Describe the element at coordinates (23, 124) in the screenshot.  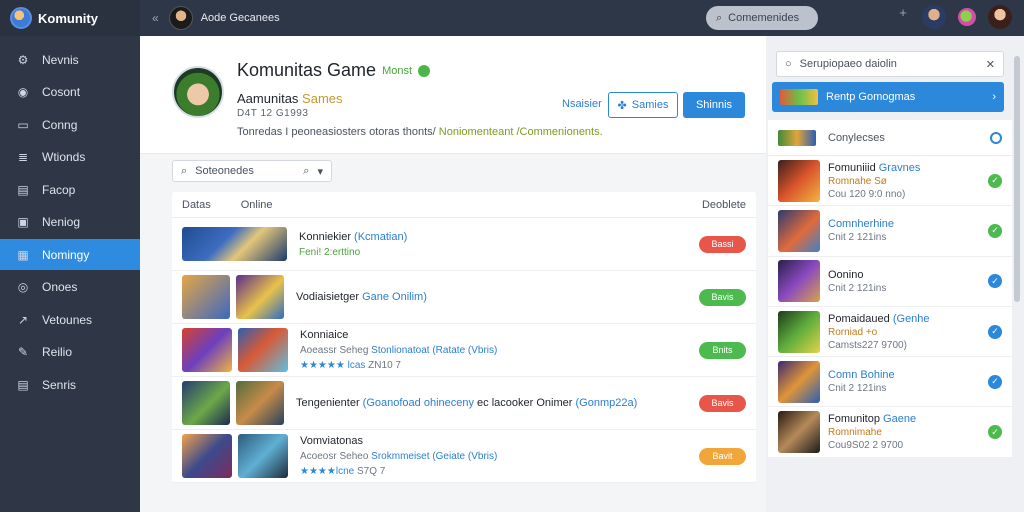
I see `window-icon: ▭` at that location.